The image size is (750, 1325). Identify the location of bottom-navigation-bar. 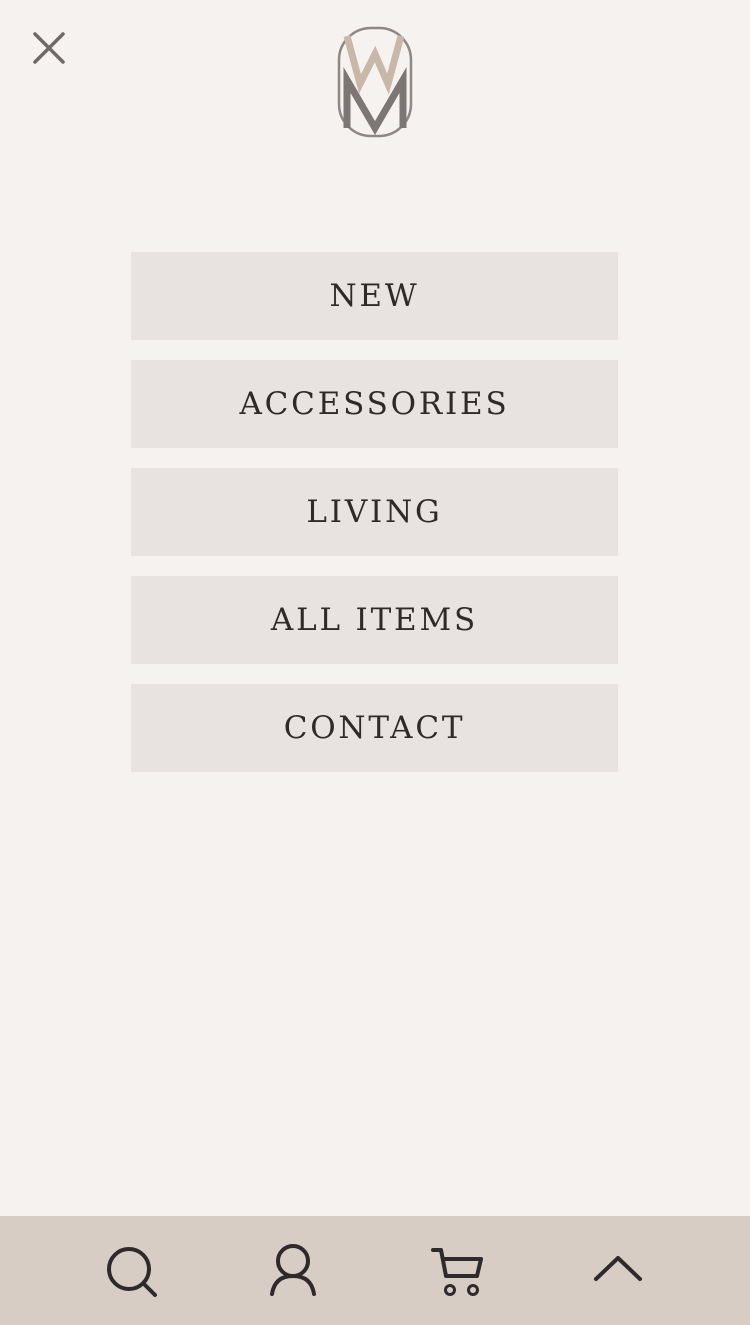
(375, 1270).